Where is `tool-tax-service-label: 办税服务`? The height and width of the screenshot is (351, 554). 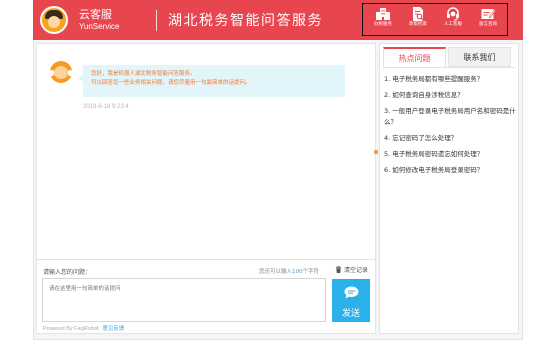
tool-tax-service-label: 办税服务 is located at coordinates (383, 24).